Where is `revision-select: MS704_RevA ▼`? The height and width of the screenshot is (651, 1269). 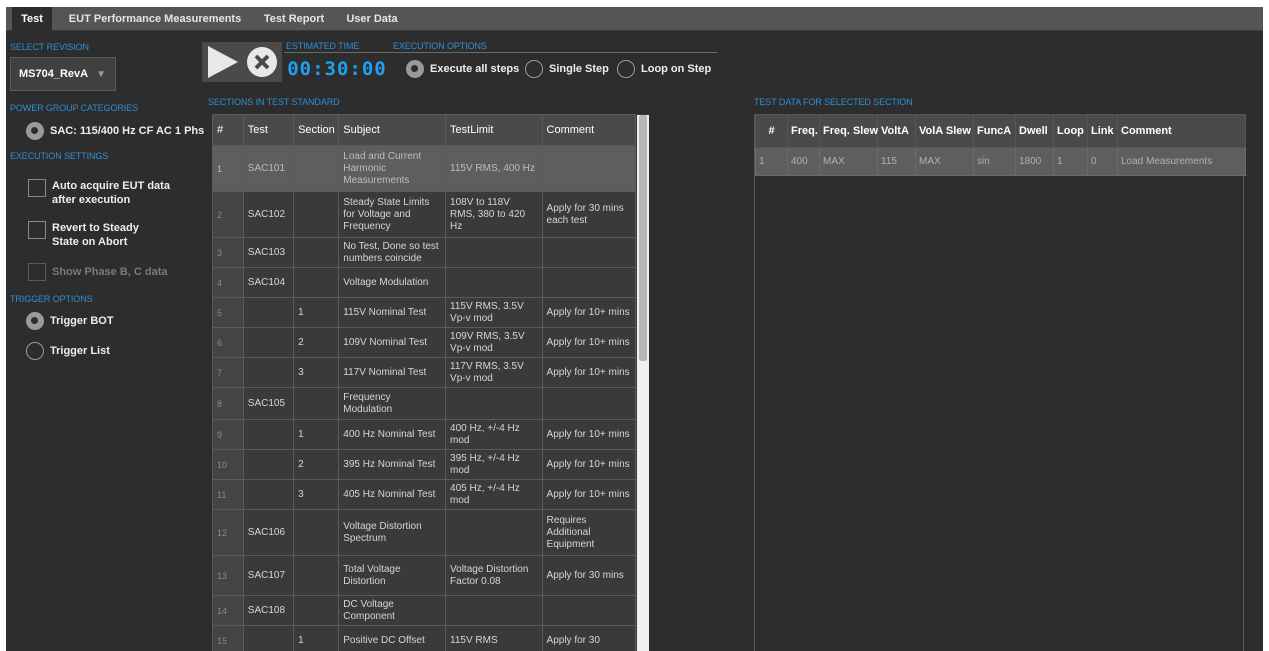 revision-select: MS704_RevA ▼ is located at coordinates (63, 74).